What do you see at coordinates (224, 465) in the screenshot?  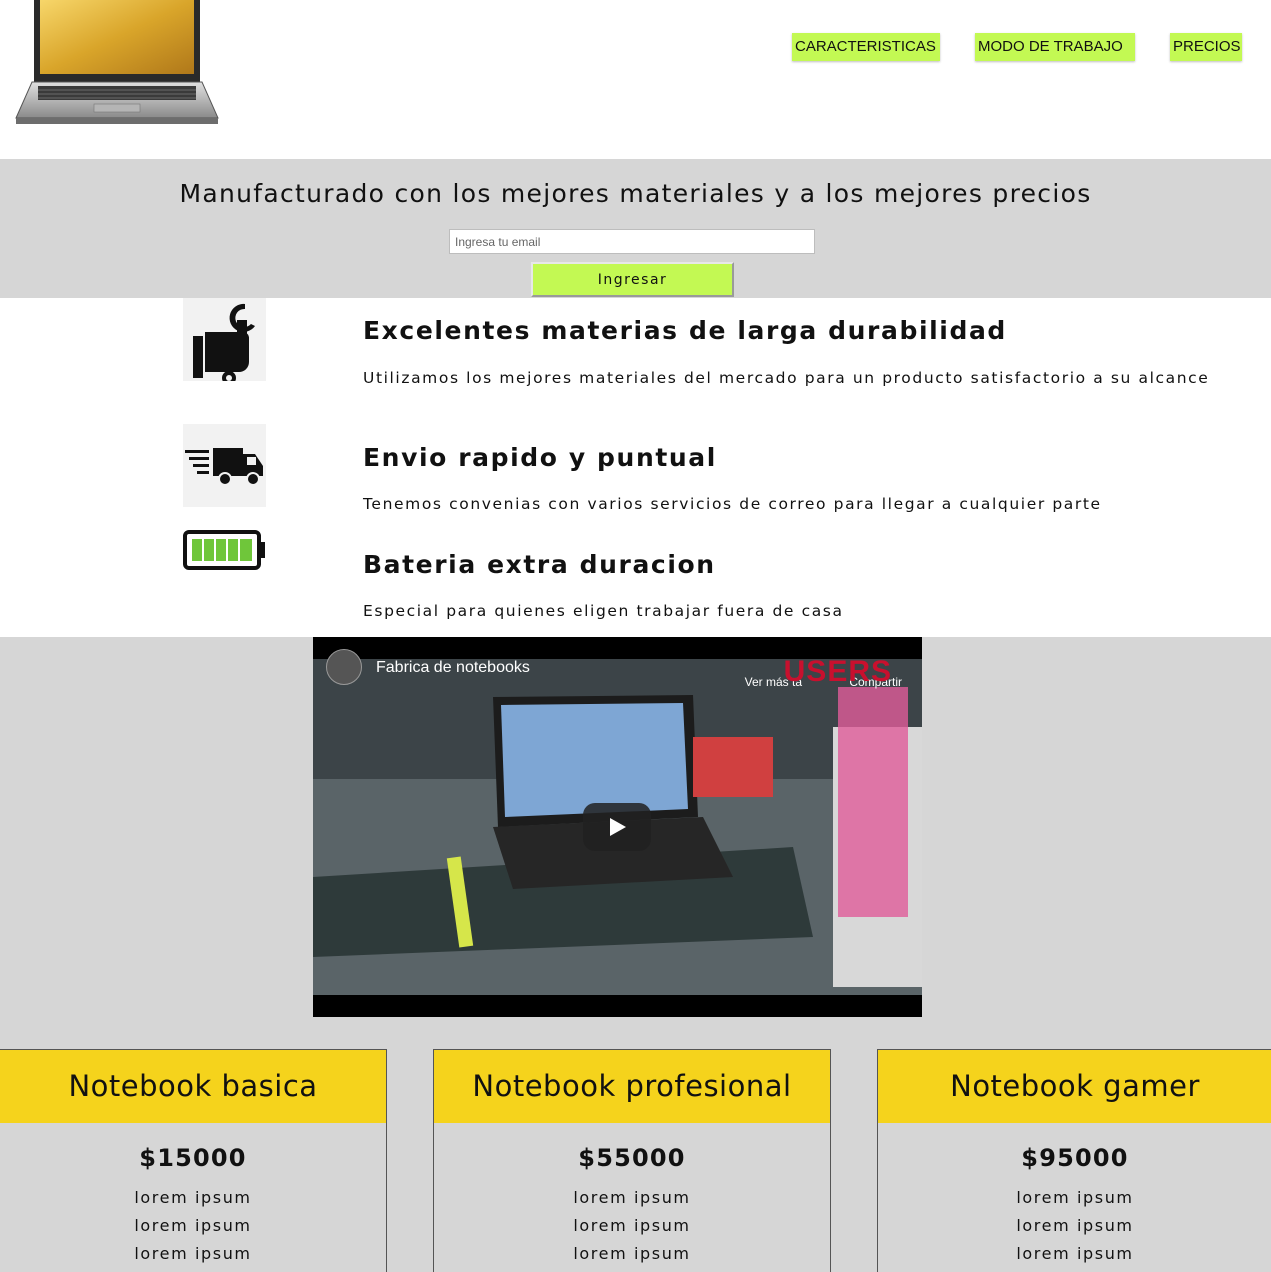 I see `delivery-truck-icon` at bounding box center [224, 465].